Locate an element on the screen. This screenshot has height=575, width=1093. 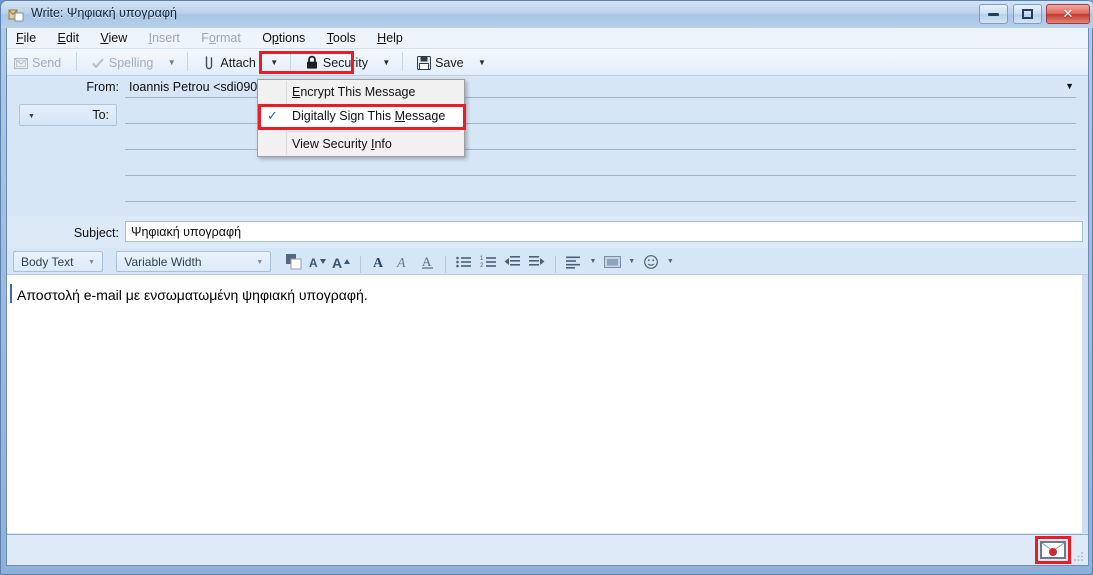
status-bar is located at coordinates (547, 549).